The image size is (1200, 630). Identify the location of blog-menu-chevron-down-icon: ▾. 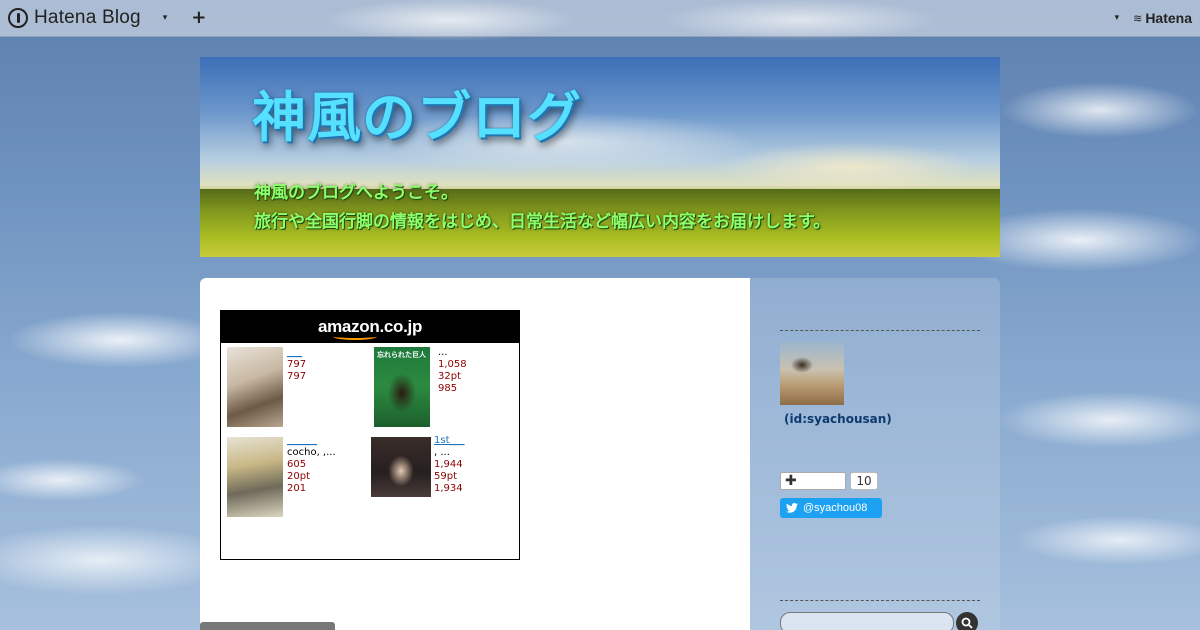
(165, 18).